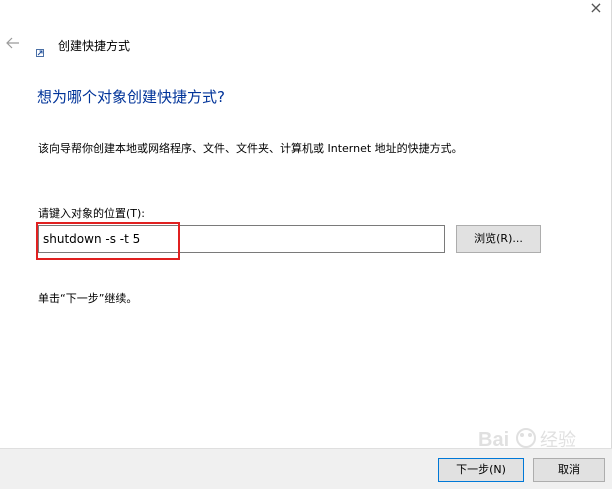 The image size is (612, 489). Describe the element at coordinates (15, 45) in the screenshot. I see `back-arrow-icon` at that location.